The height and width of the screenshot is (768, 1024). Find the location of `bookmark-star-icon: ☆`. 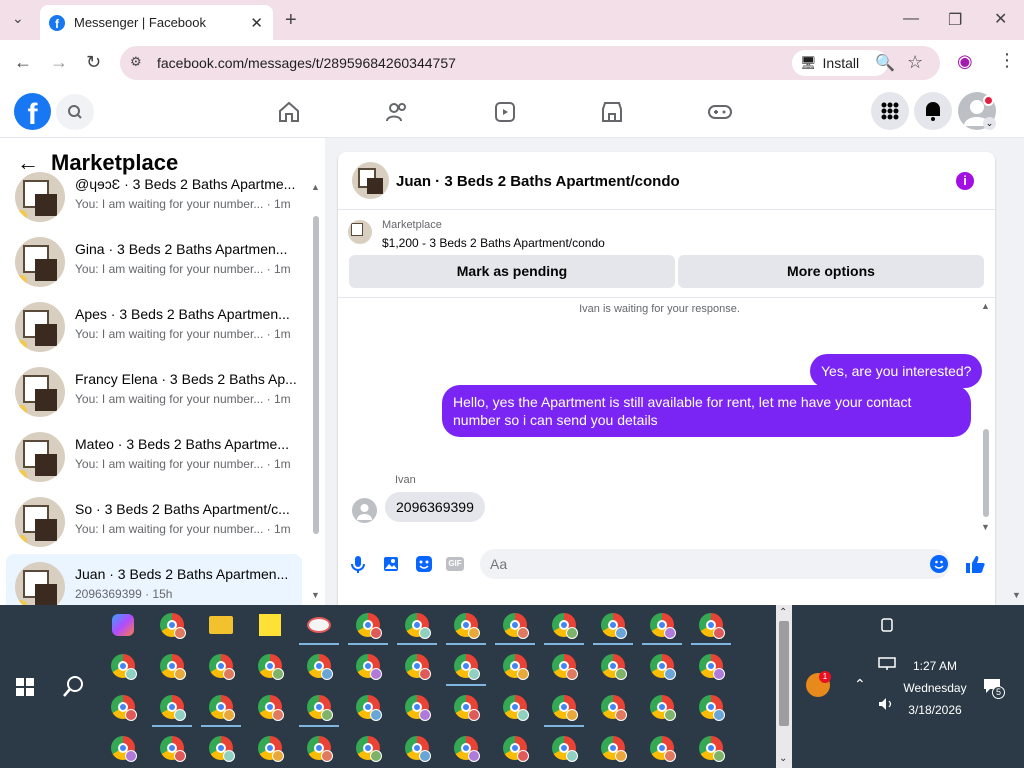

bookmark-star-icon: ☆ is located at coordinates (915, 62).